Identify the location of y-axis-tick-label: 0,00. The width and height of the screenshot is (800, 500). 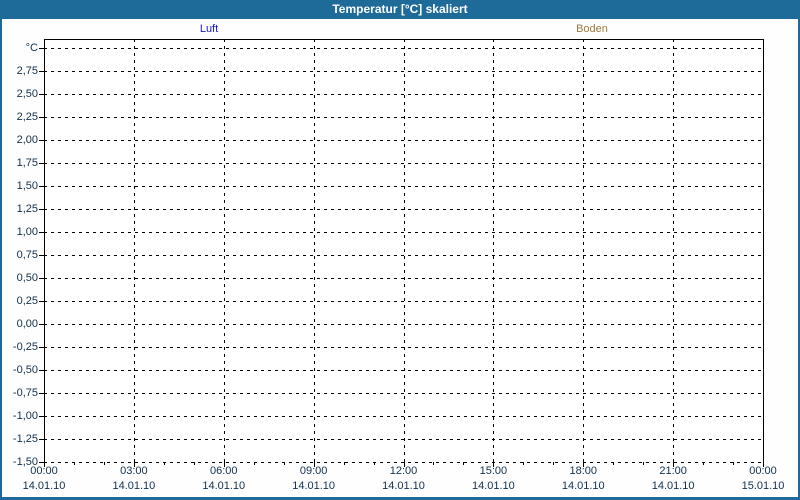
(27, 324).